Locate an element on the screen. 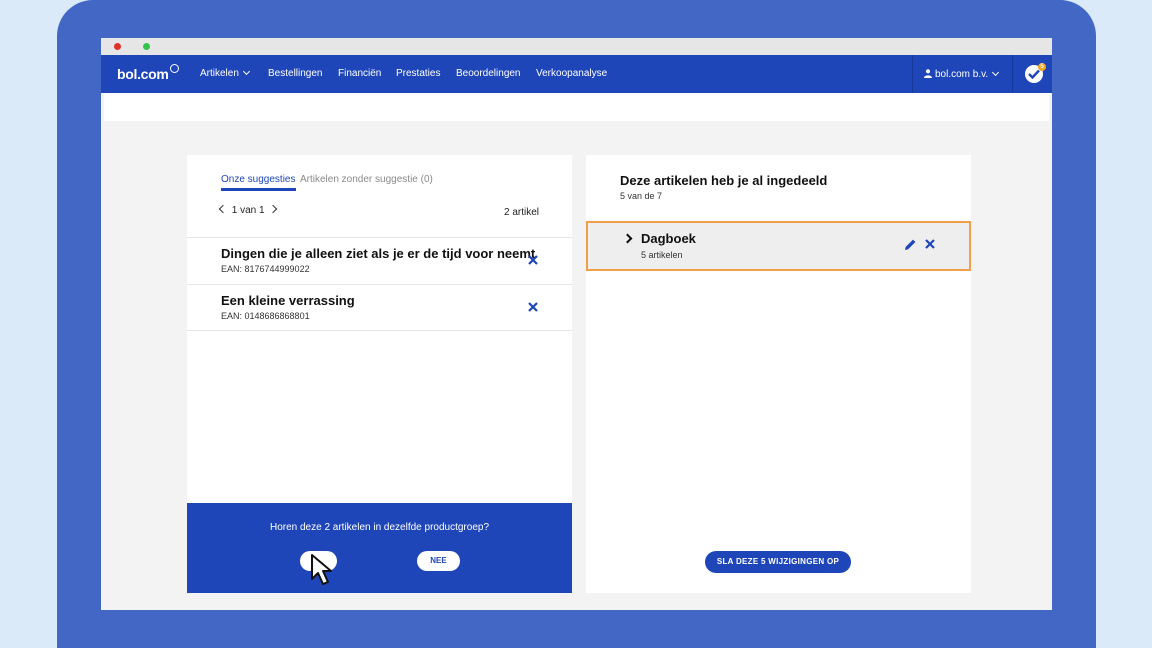 Image resolution: width=1152 pixels, height=648 pixels. nav-financien: Financiën is located at coordinates (359, 73).